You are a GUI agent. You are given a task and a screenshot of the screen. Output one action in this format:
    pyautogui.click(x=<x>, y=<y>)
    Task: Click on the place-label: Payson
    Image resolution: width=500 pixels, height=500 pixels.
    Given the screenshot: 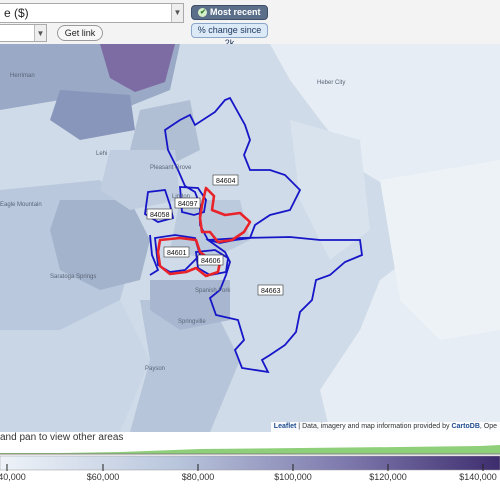 What is the action you would take?
    pyautogui.click(x=155, y=369)
    